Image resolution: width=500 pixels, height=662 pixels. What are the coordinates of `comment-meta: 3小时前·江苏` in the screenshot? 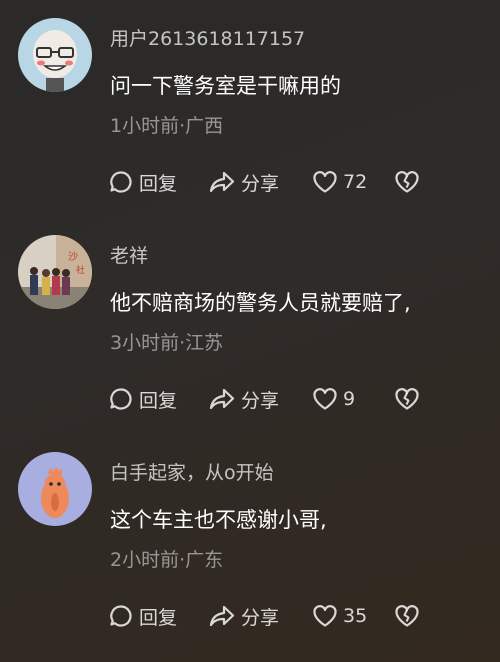 It's located at (167, 343).